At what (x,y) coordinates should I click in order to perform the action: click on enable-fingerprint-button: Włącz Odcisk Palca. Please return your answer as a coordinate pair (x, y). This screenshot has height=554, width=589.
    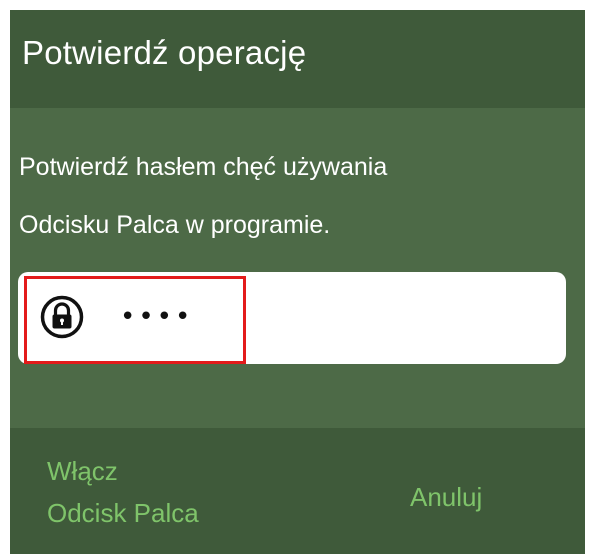
    Looking at the image, I should click on (123, 492).